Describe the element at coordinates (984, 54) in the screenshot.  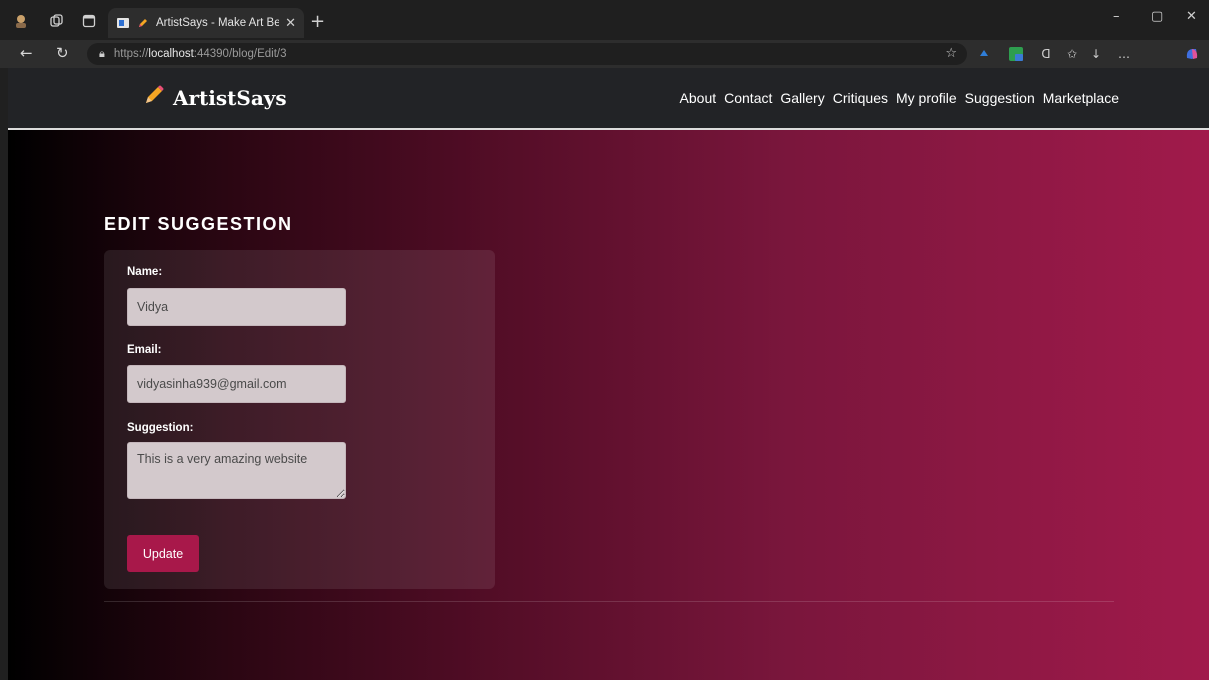
I see `extension-blue-icon` at that location.